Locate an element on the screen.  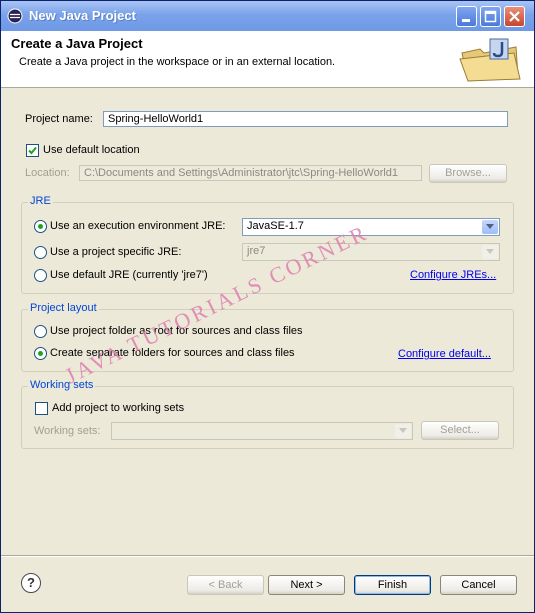
maximize-icon is located at coordinates (490, 16).